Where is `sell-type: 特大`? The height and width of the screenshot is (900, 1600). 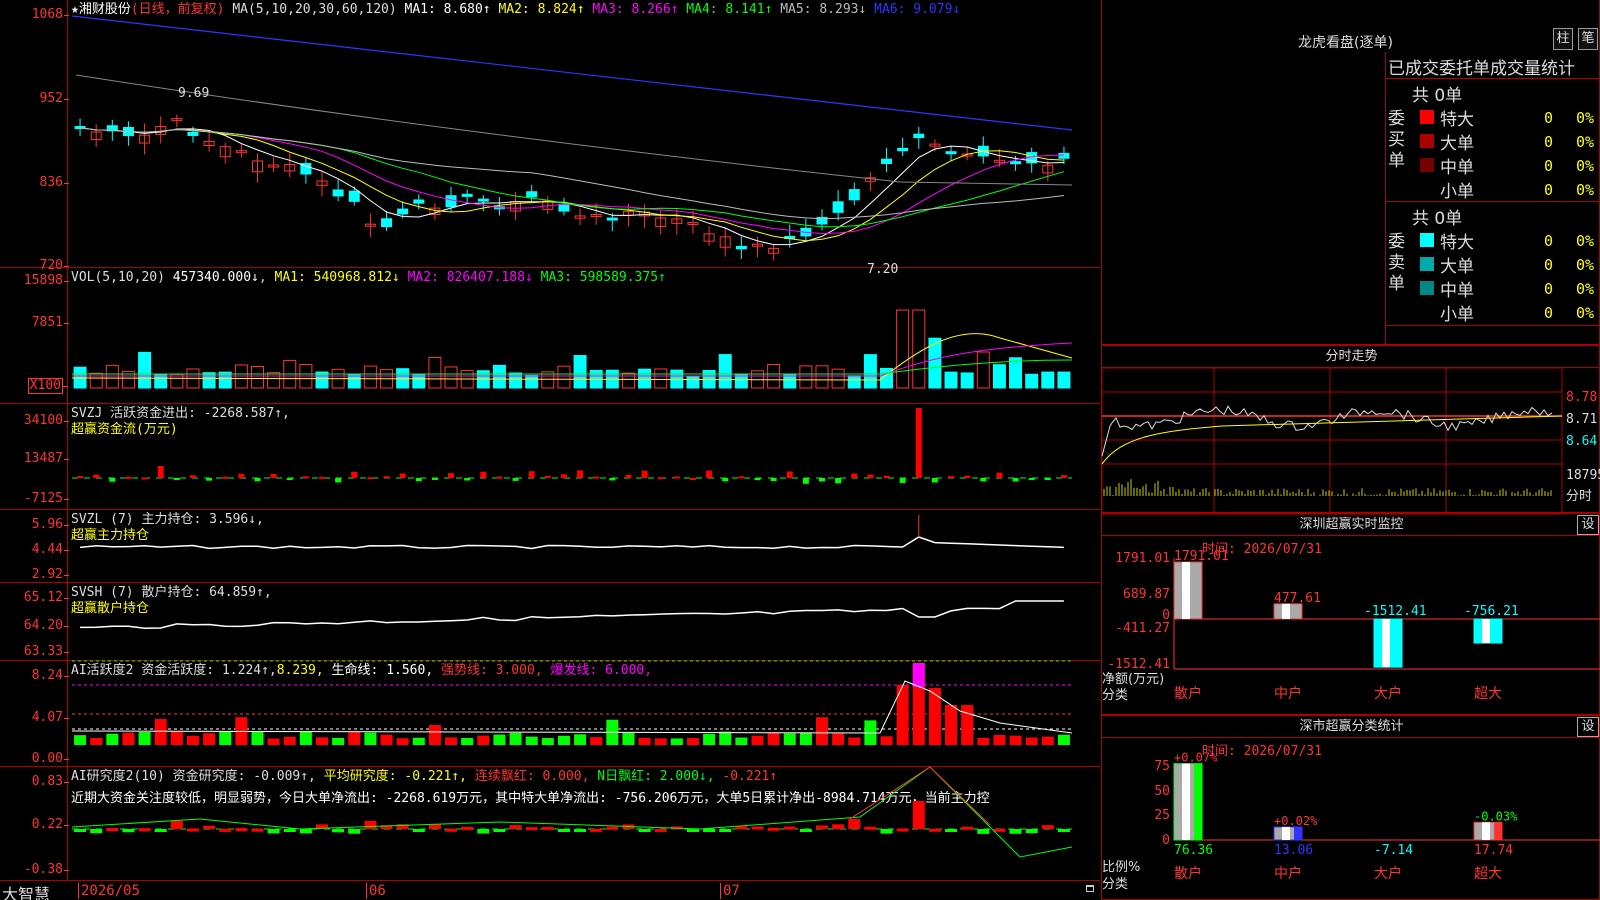
sell-type: 特大 is located at coordinates (1457, 243).